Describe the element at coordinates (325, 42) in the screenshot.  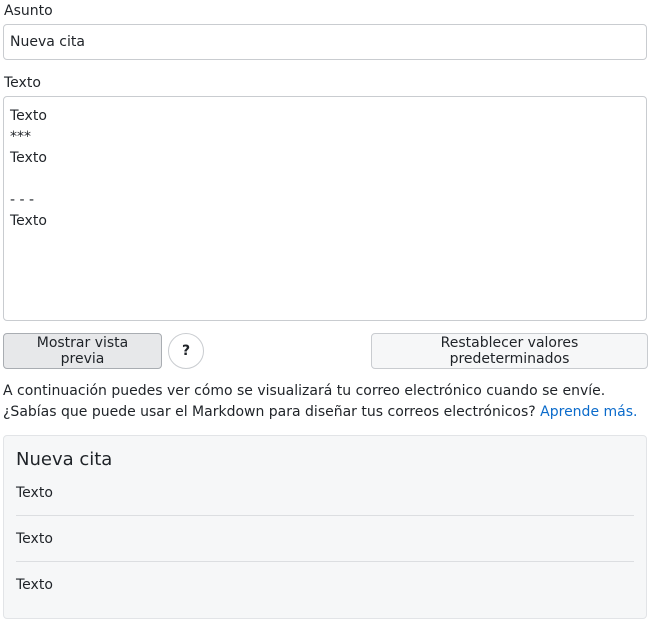
I see `subject-input` at that location.